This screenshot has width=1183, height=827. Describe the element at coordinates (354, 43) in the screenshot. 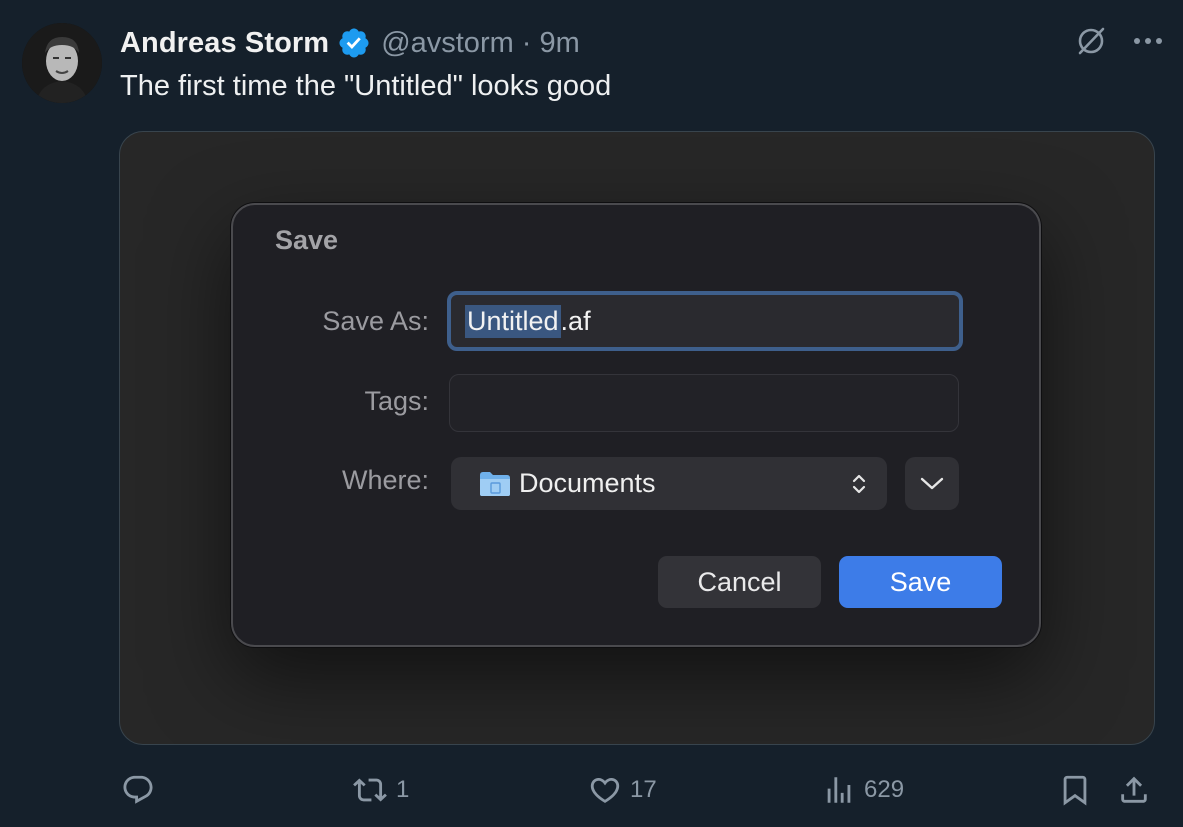

I see `verified-badge-icon` at that location.